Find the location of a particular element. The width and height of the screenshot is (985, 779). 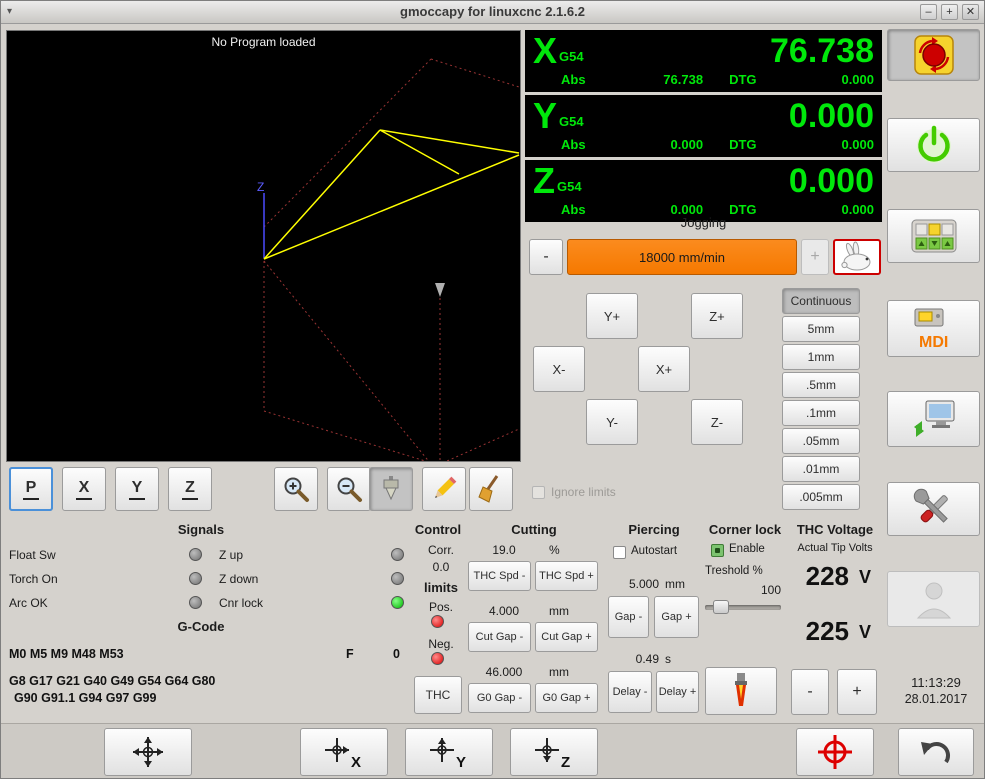

back-button is located at coordinates (936, 752).